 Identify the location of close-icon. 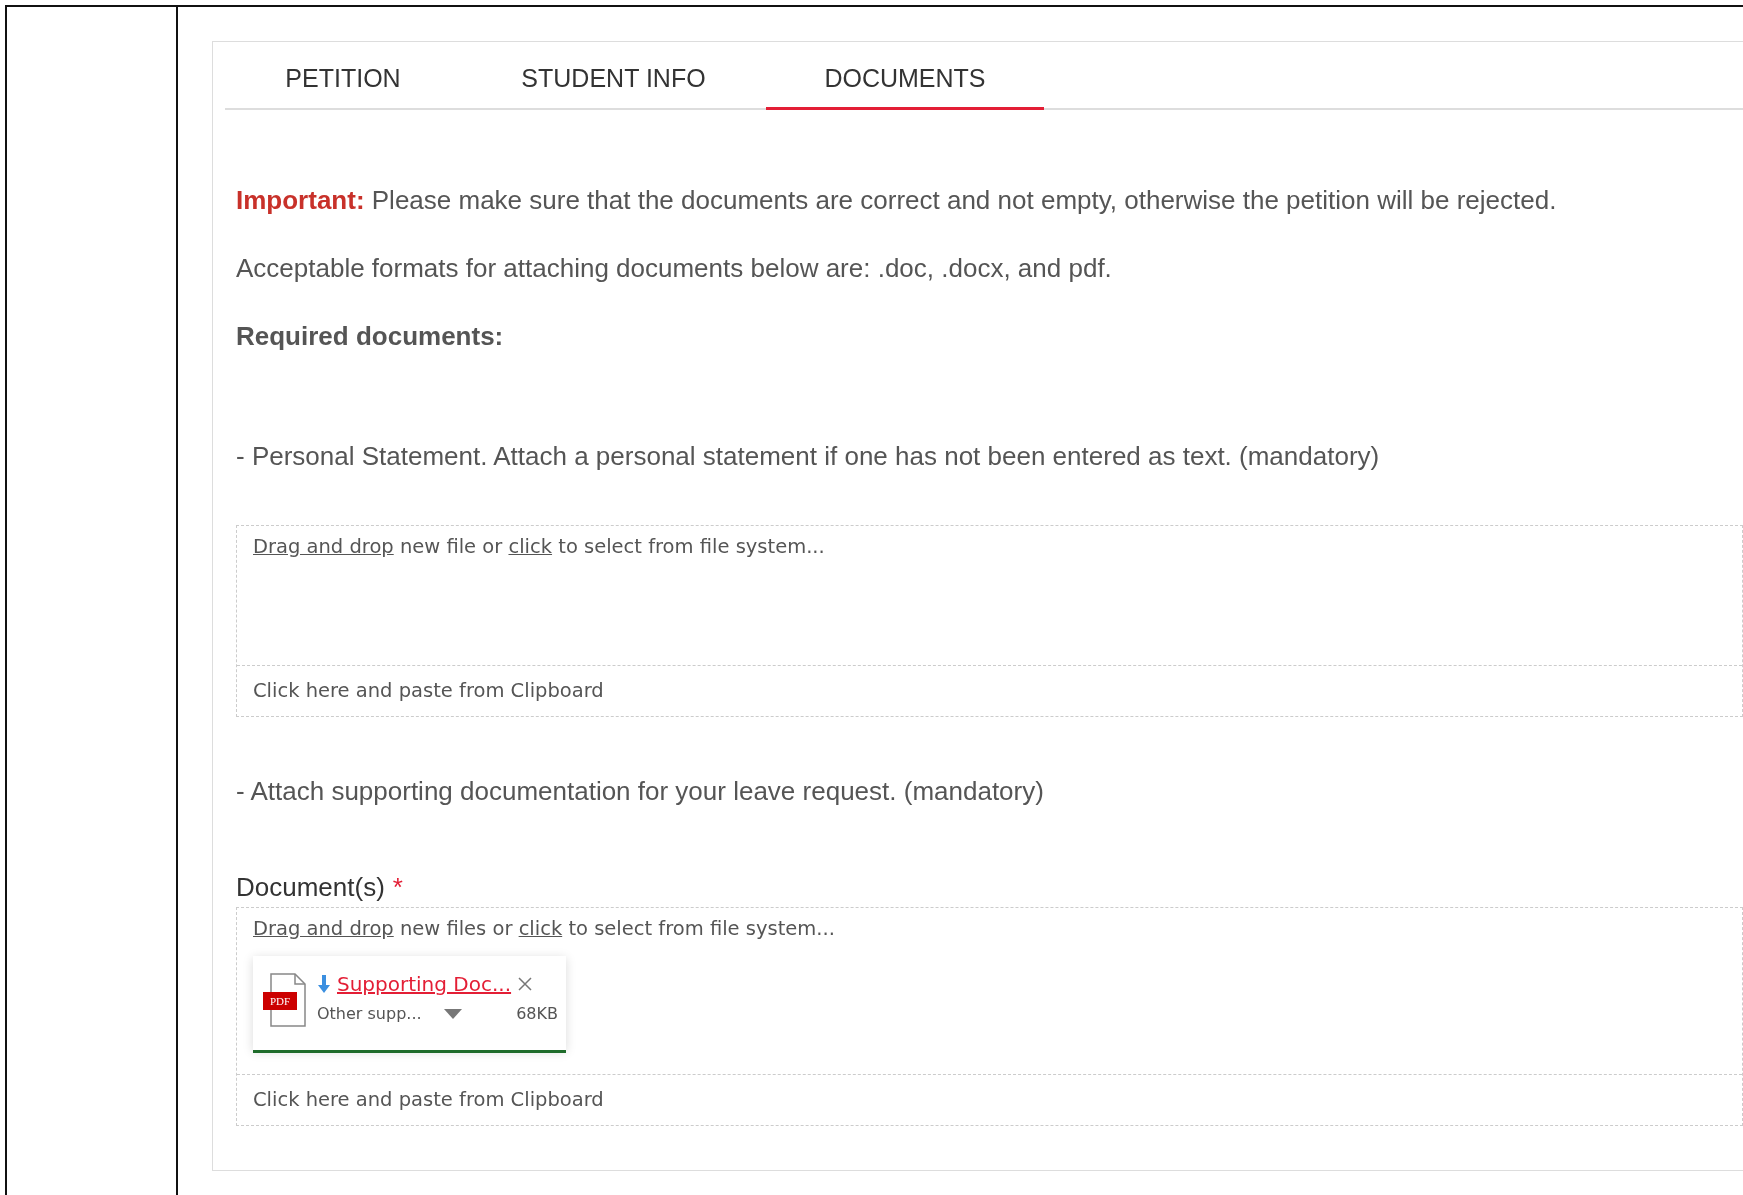
(525, 984).